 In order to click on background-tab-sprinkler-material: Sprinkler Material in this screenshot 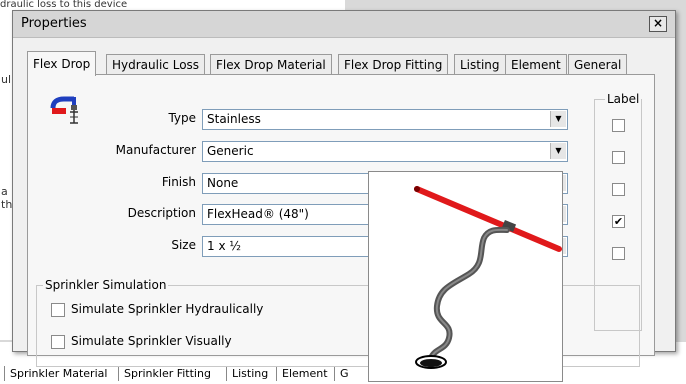, I will do `click(58, 373)`.